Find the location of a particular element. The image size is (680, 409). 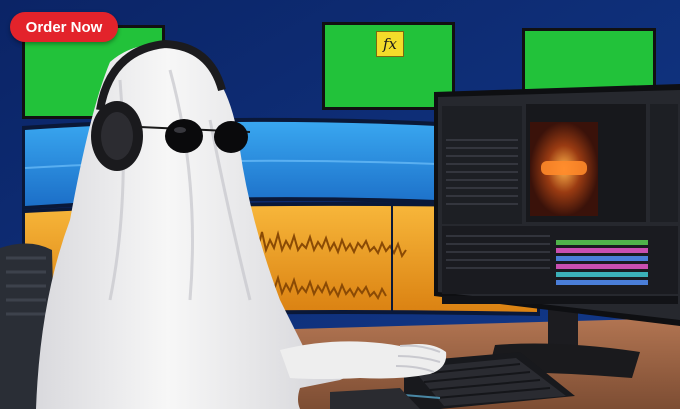

order-now-button: Order Now is located at coordinates (64, 27).